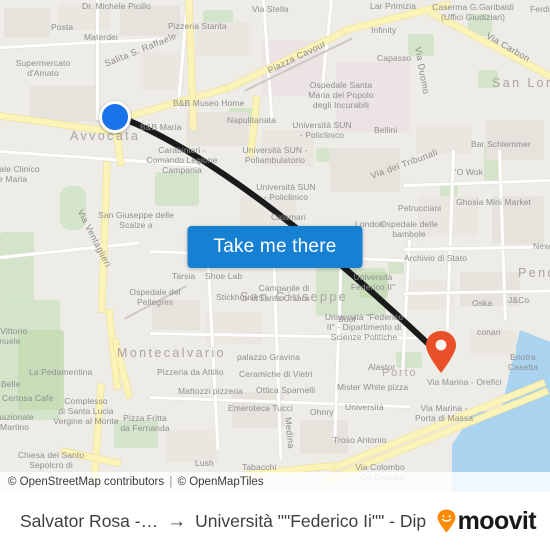  What do you see at coordinates (197, 26) in the screenshot?
I see `map-poi-label: Pizzeria Starita` at bounding box center [197, 26].